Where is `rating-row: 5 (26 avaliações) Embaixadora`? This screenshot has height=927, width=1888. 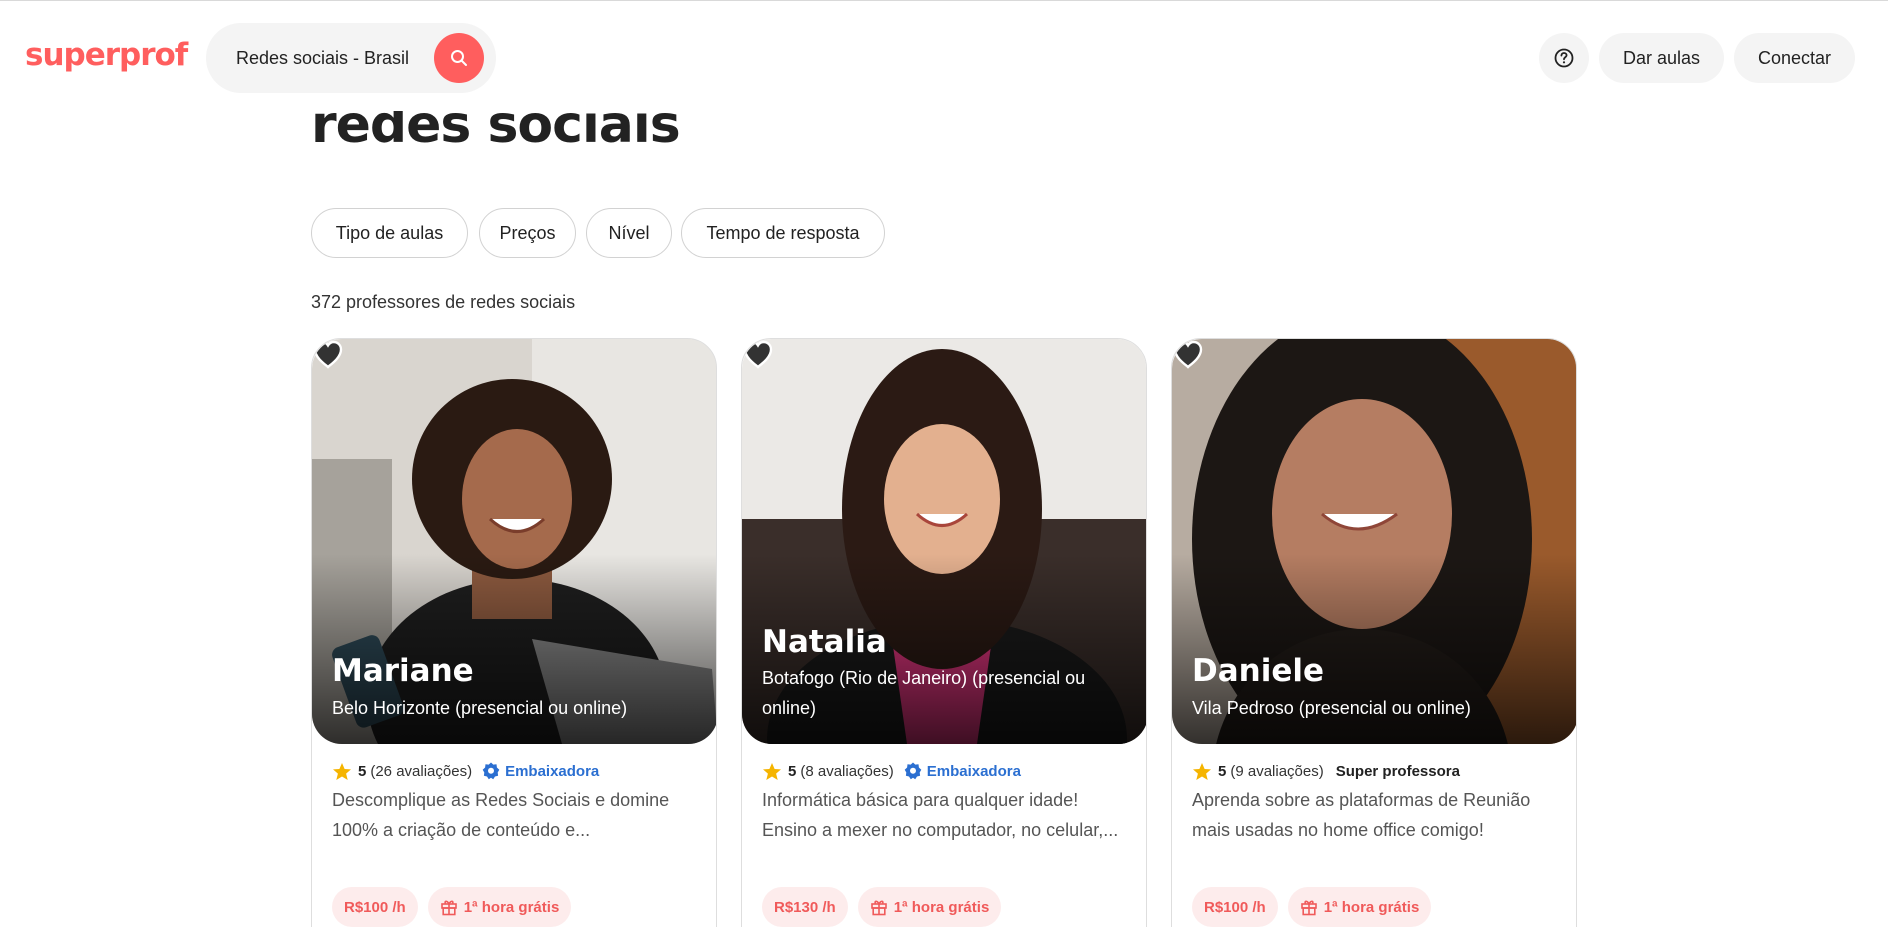 rating-row: 5 (26 avaliações) Embaixadora is located at coordinates (465, 771).